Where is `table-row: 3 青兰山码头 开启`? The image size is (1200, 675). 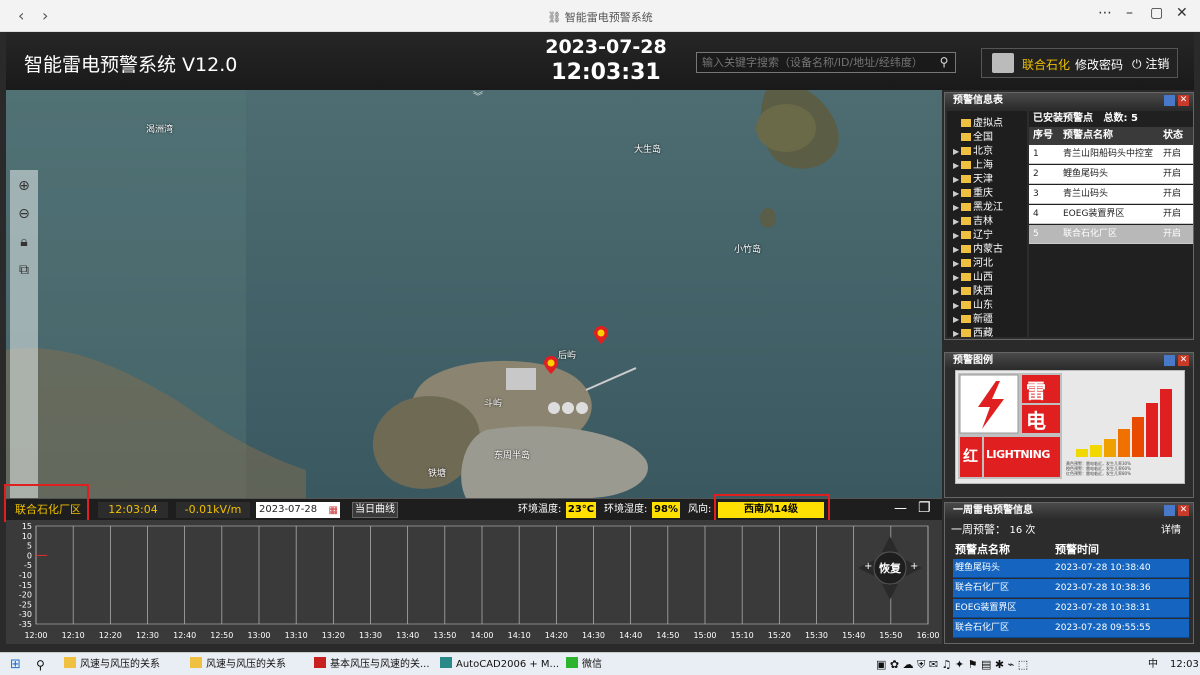 table-row: 3 青兰山码头 开启 is located at coordinates (1111, 194).